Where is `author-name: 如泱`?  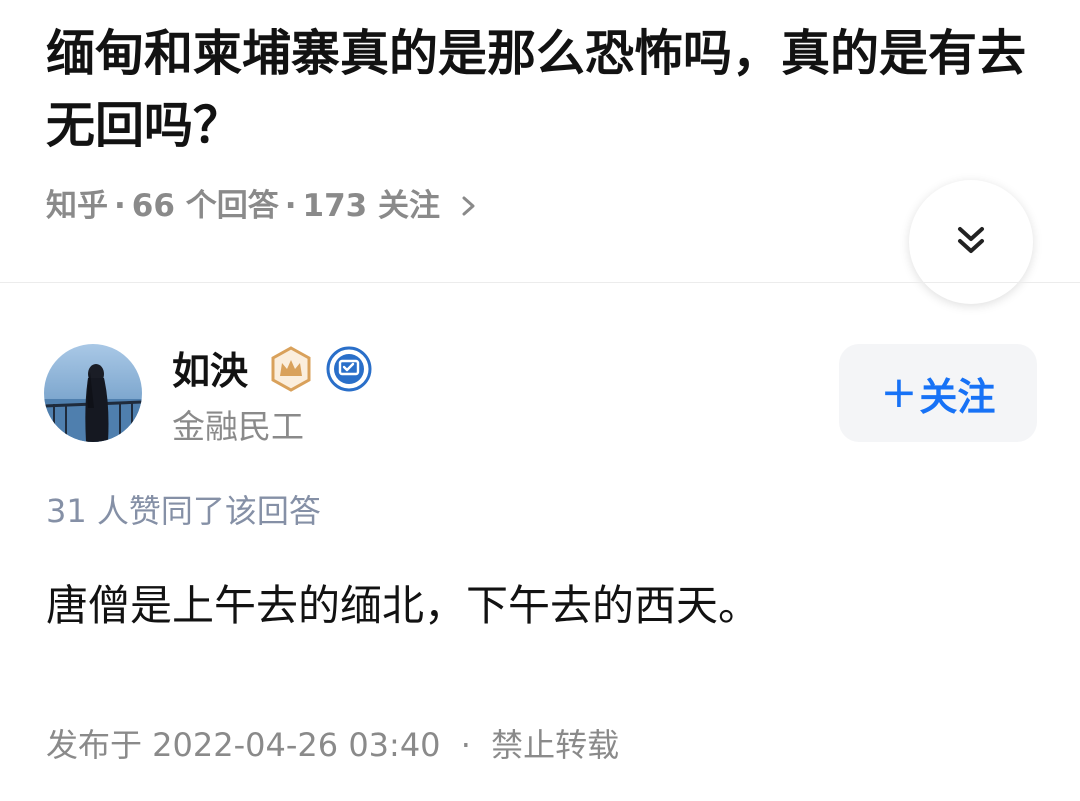 author-name: 如泱 is located at coordinates (210, 371).